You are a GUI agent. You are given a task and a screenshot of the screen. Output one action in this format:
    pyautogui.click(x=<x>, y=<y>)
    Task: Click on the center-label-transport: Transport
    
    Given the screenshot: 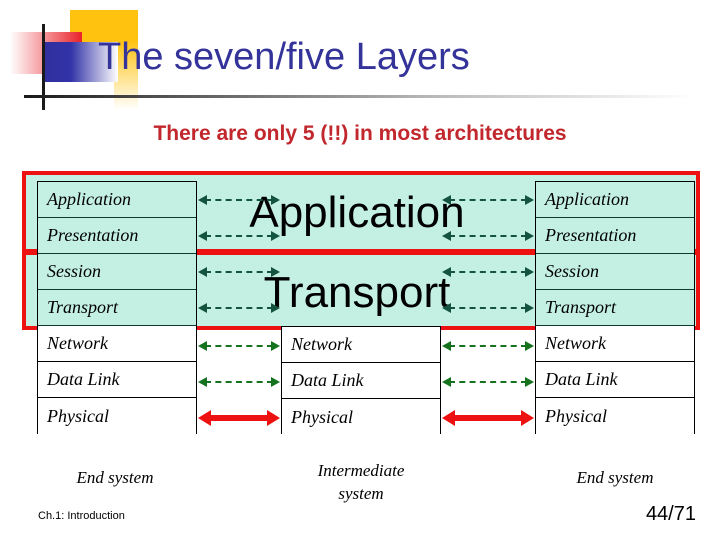 What is the action you would take?
    pyautogui.click(x=360, y=293)
    